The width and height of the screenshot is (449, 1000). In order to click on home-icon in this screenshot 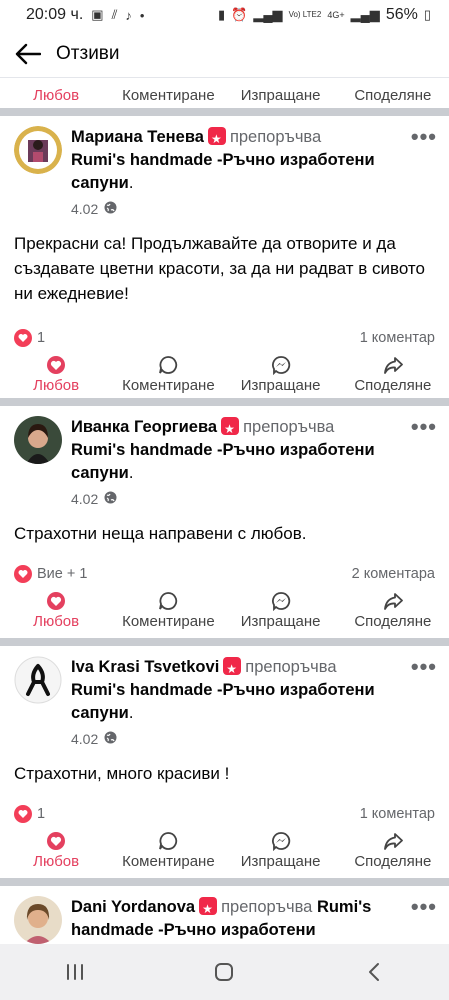, I will do `click(224, 972)`.